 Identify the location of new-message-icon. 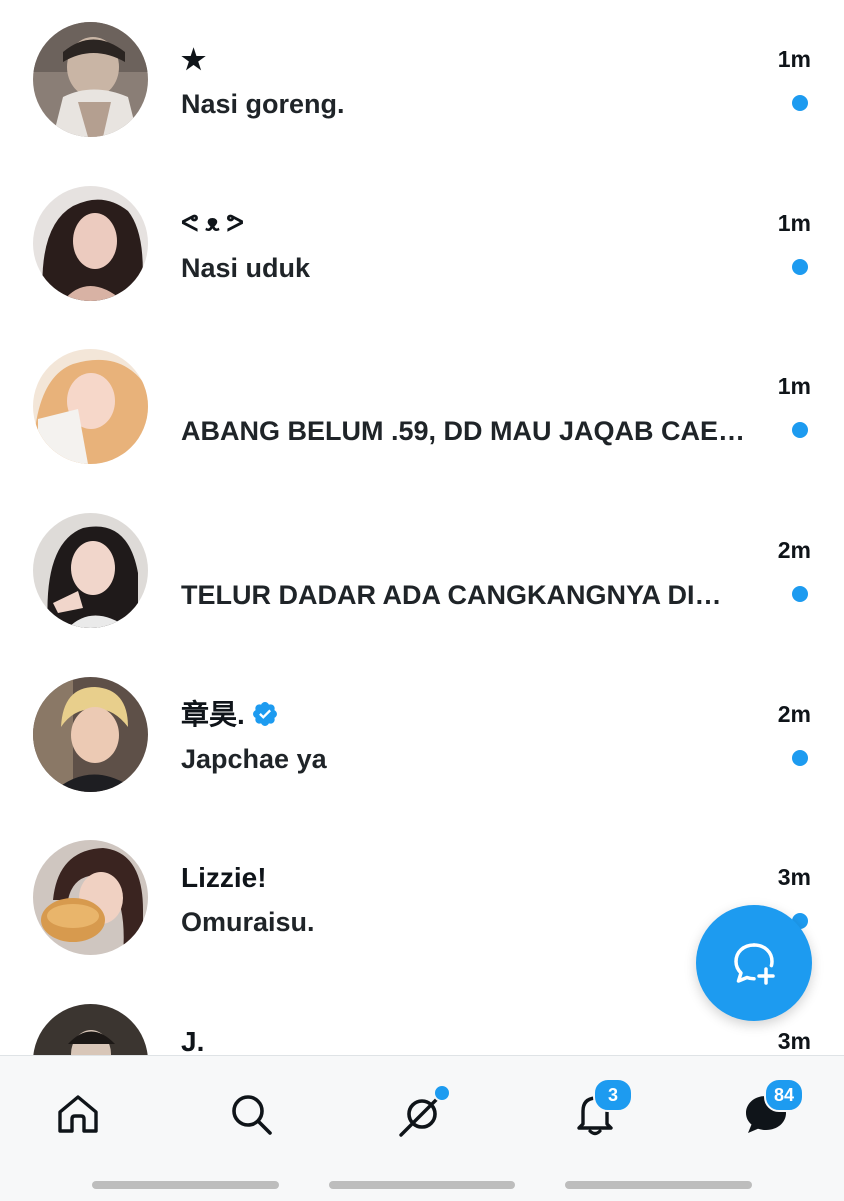
(754, 964).